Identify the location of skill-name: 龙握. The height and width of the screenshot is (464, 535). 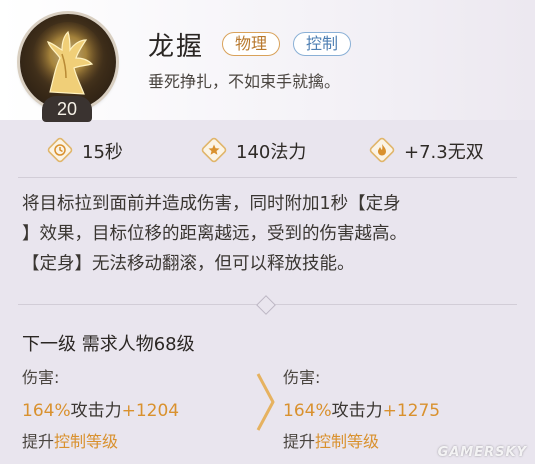
(176, 47).